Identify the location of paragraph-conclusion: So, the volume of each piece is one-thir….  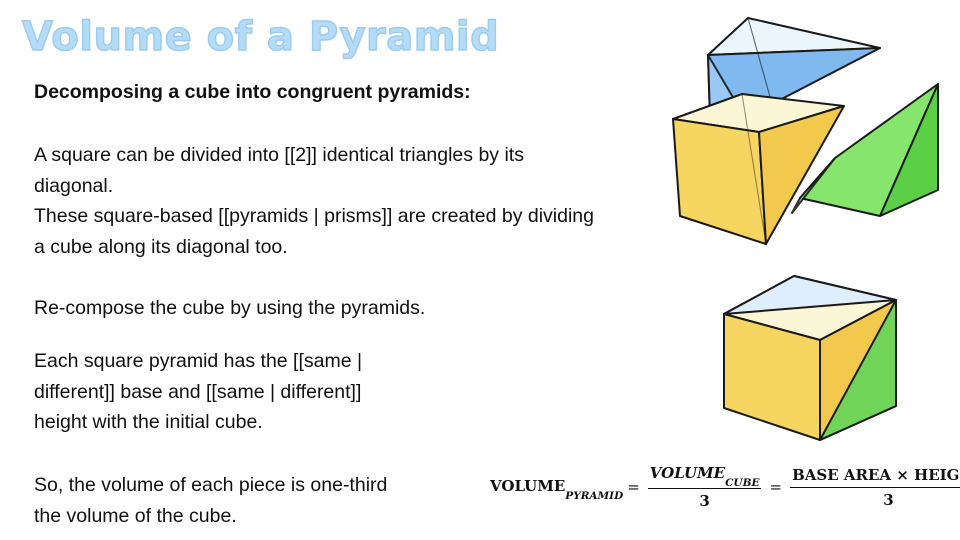
(249, 500).